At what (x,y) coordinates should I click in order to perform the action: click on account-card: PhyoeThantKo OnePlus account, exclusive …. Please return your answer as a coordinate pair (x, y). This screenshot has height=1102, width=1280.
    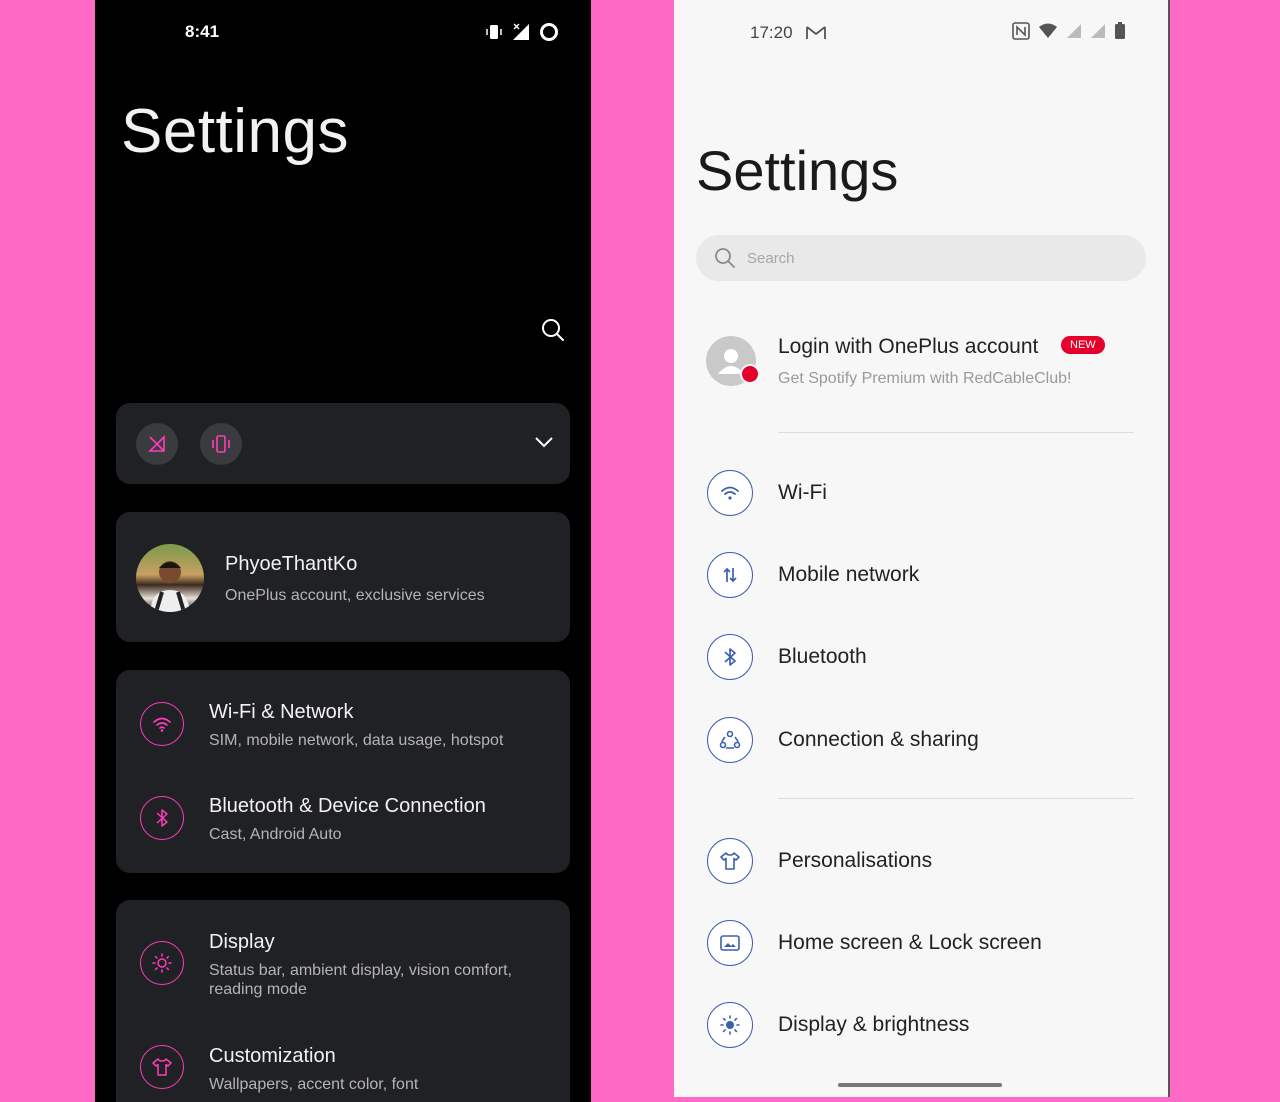
    Looking at the image, I should click on (343, 577).